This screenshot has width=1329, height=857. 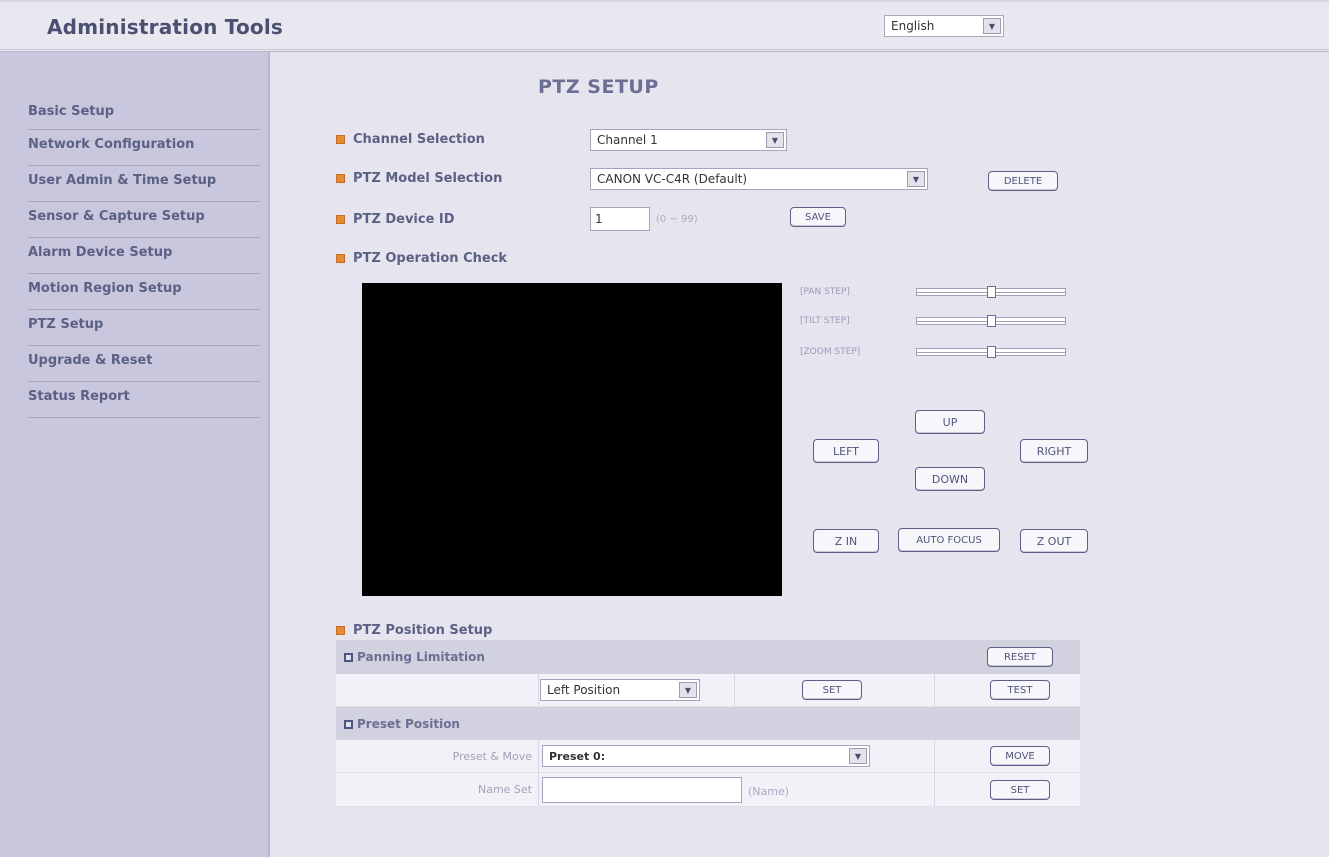 I want to click on down-button: DOWN, so click(x=950, y=479).